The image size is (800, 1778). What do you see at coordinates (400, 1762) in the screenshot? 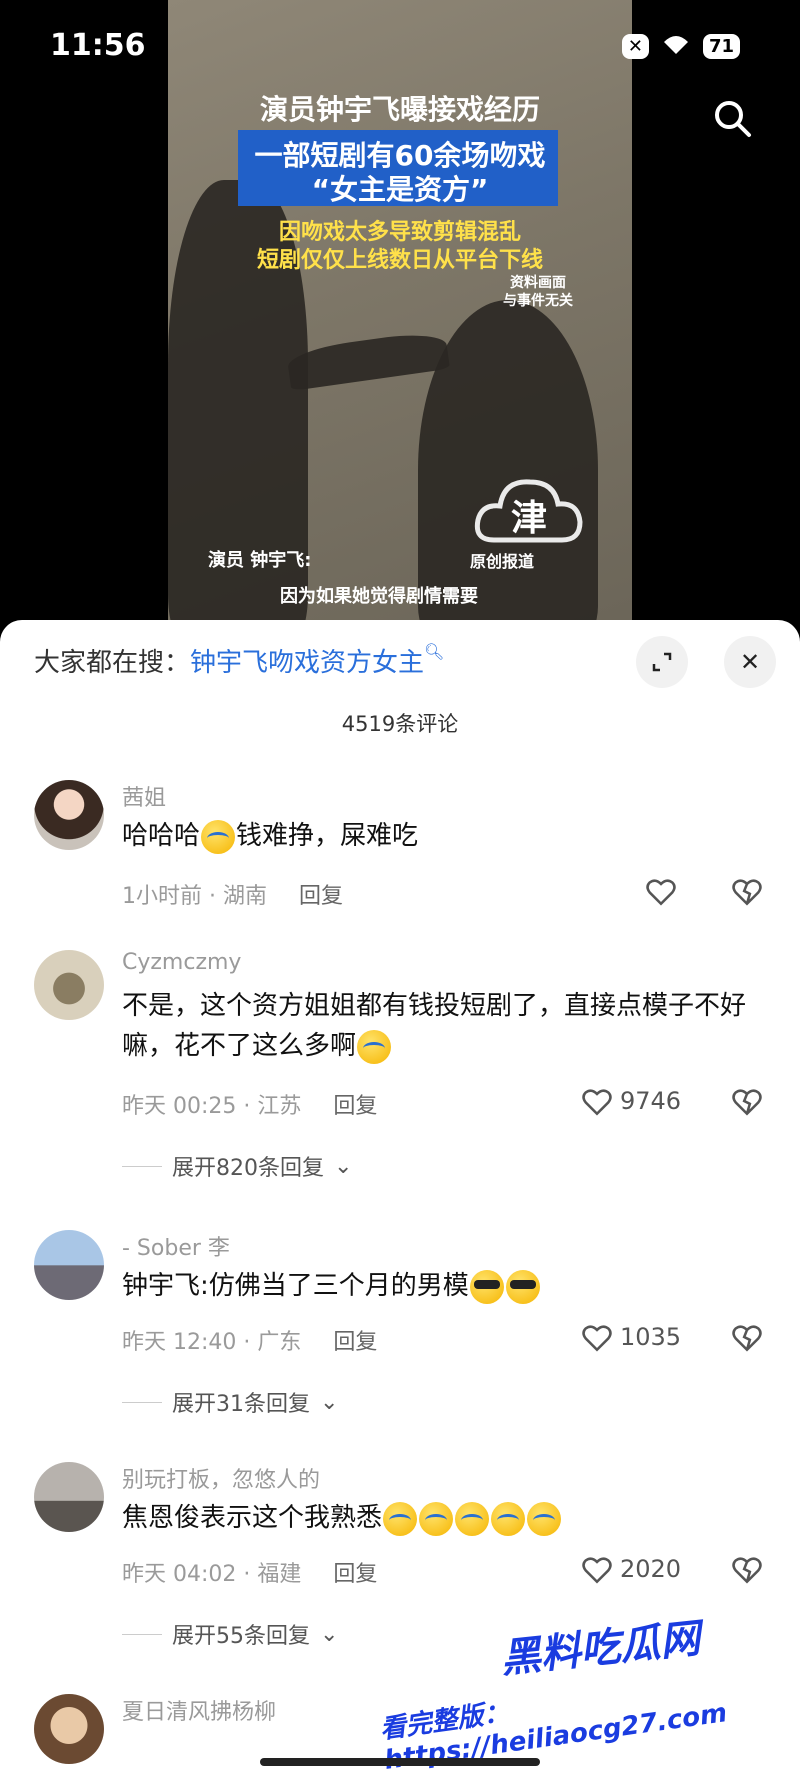
I see `home-indicator` at bounding box center [400, 1762].